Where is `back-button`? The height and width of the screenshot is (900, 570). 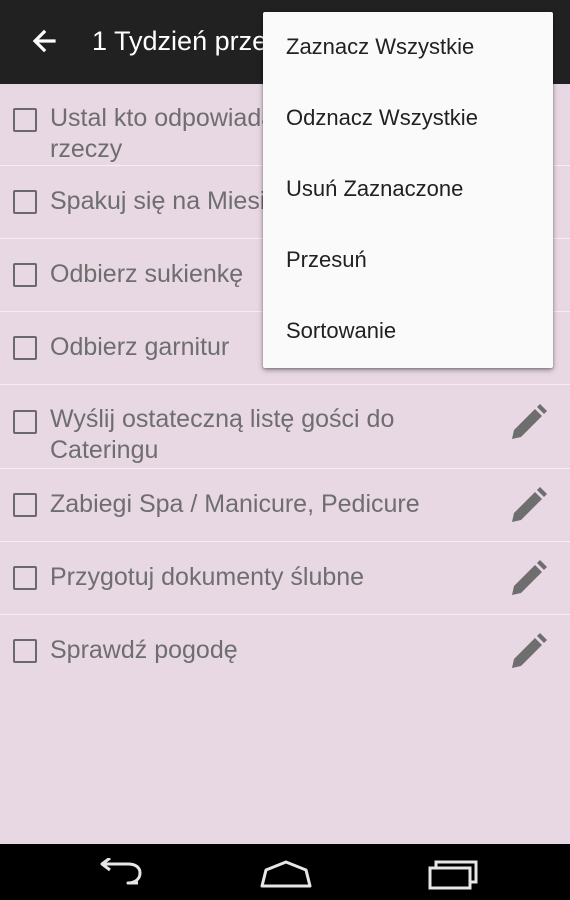 back-button is located at coordinates (44, 42).